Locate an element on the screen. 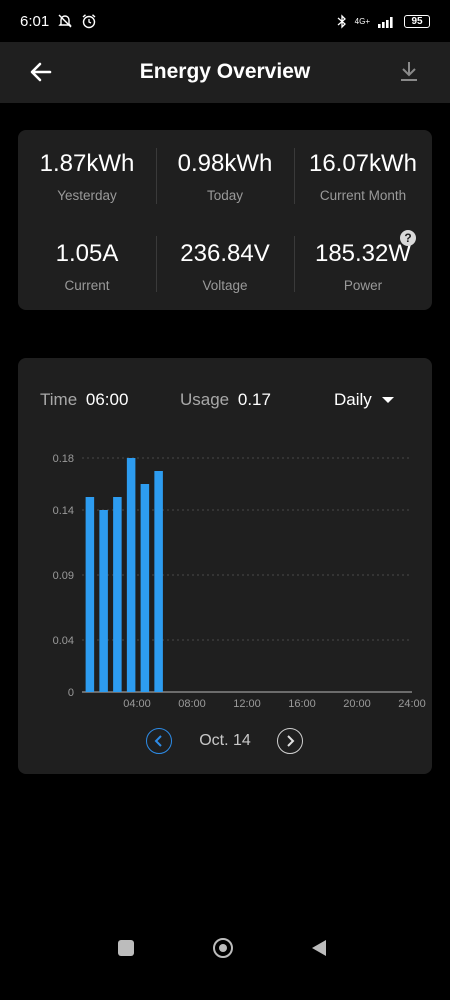  x-tick-label: 12:00 is located at coordinates (247, 704).